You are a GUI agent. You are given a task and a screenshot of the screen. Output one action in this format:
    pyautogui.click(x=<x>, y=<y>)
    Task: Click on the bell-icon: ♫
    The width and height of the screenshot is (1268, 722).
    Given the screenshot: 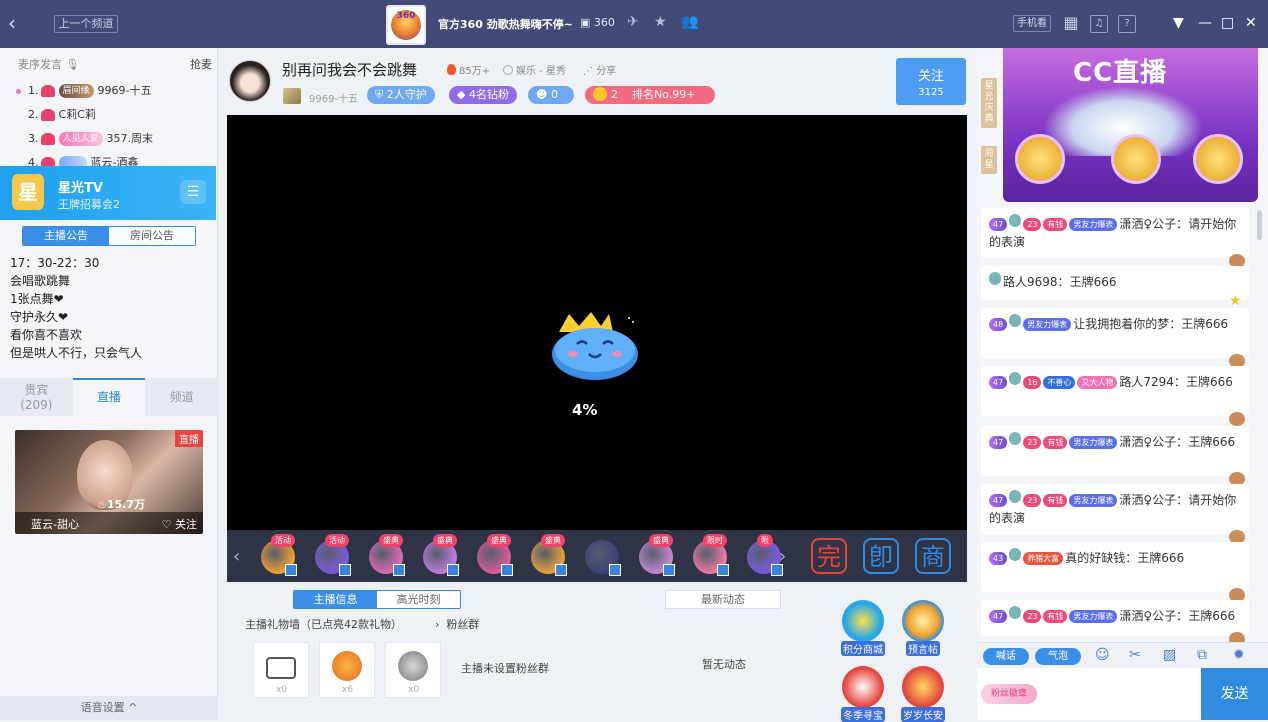 What is the action you would take?
    pyautogui.click(x=1099, y=24)
    